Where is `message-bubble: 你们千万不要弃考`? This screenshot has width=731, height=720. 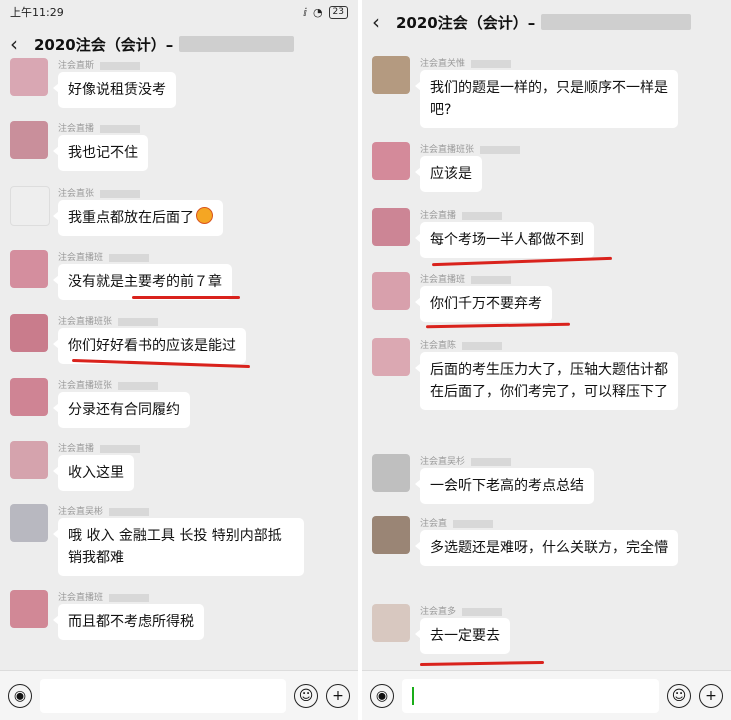 message-bubble: 你们千万不要弃考 is located at coordinates (483, 304).